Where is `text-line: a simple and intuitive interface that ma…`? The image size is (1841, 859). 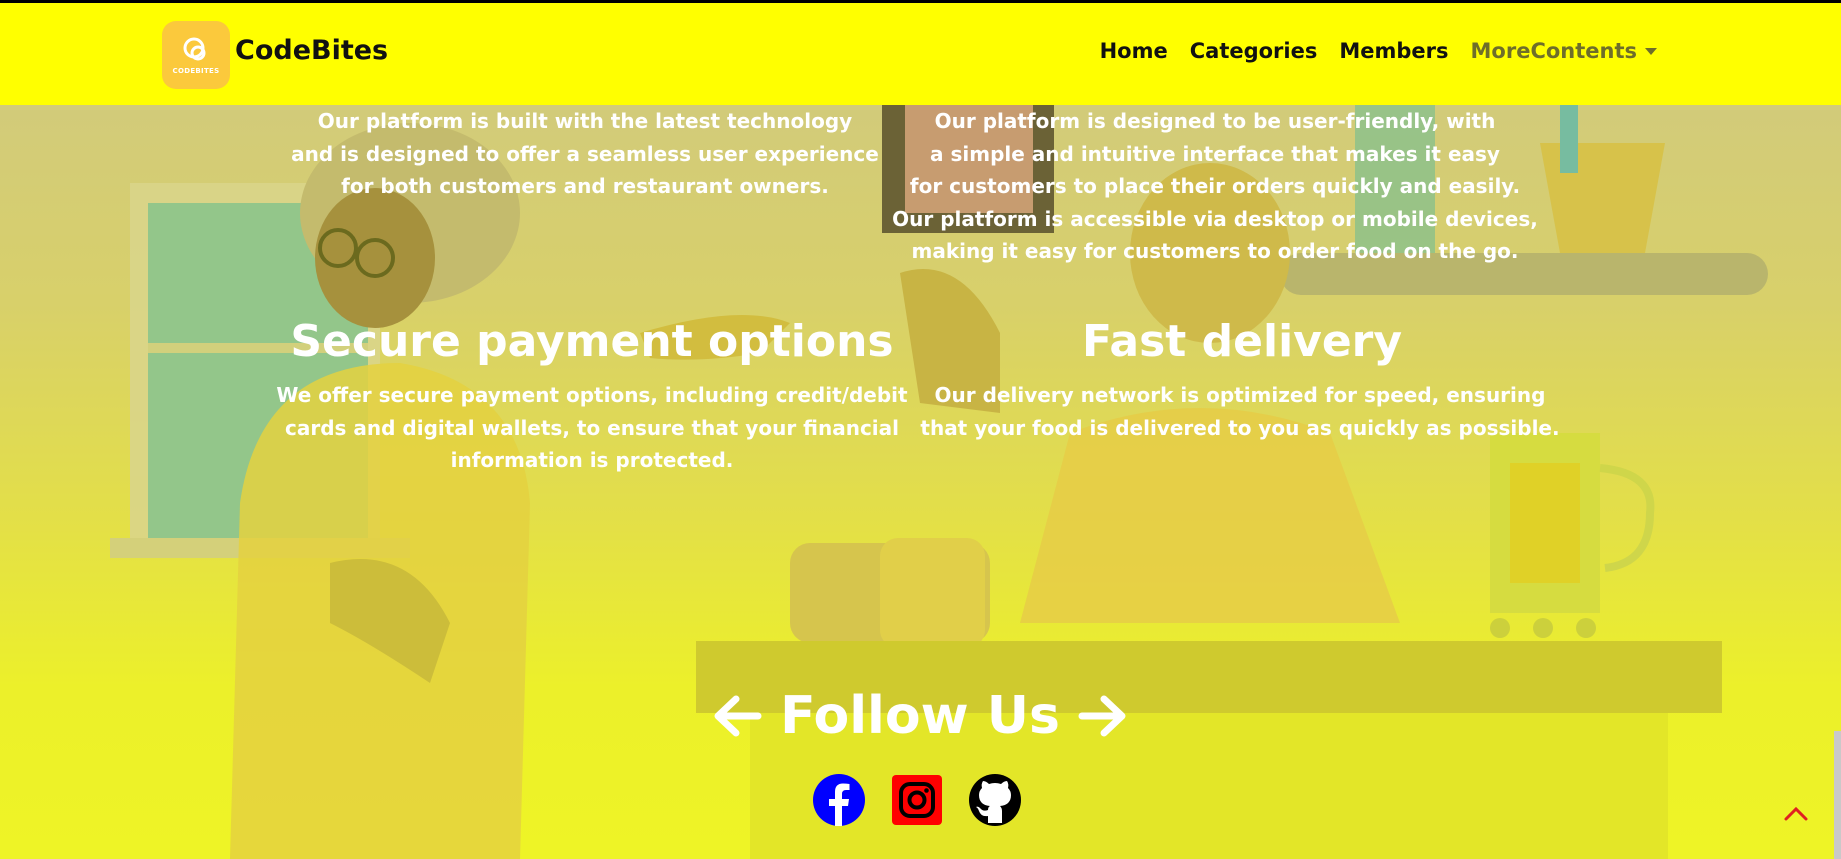 text-line: a simple and intuitive interface that ma… is located at coordinates (1215, 153).